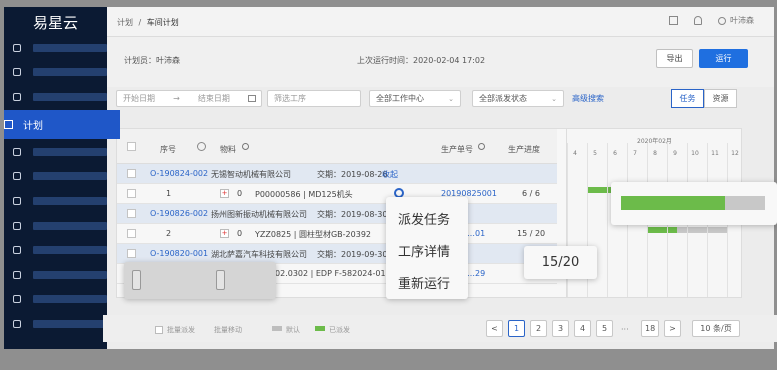 The width and height of the screenshot is (777, 370). I want to click on order-link: O-190820-001, so click(179, 253).